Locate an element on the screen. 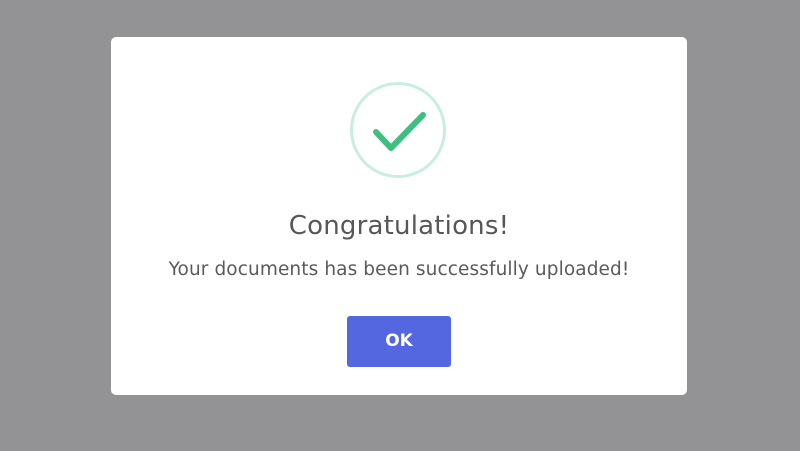 The width and height of the screenshot is (800, 451). checkmark-circle-icon is located at coordinates (398, 130).